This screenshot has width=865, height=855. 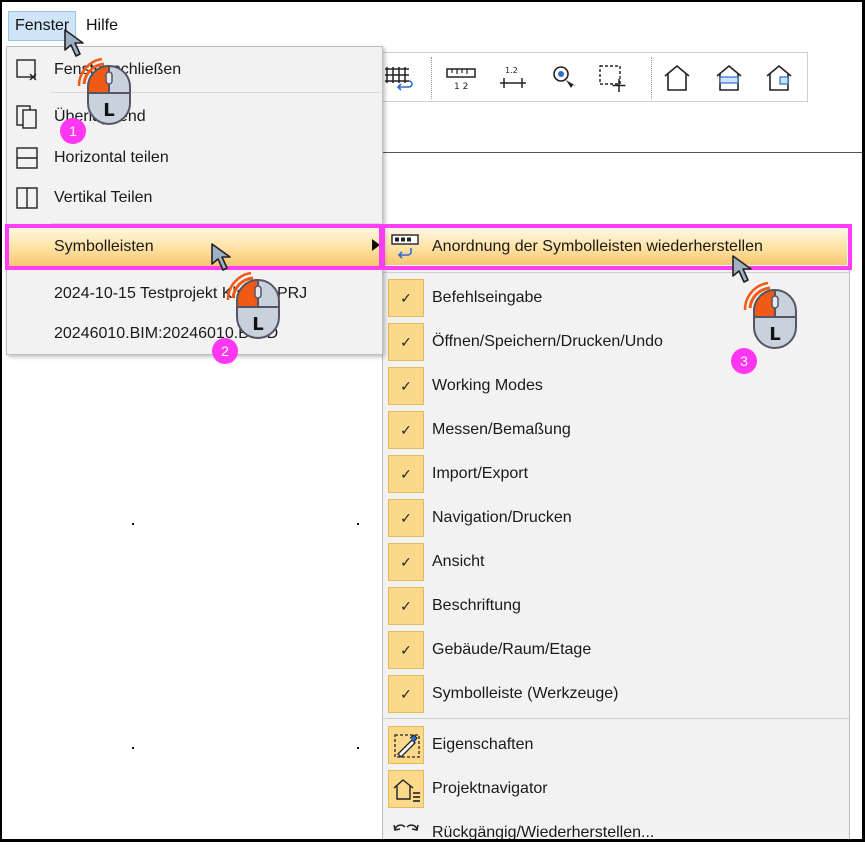 What do you see at coordinates (613, 78) in the screenshot?
I see `selection-move-icon` at bounding box center [613, 78].